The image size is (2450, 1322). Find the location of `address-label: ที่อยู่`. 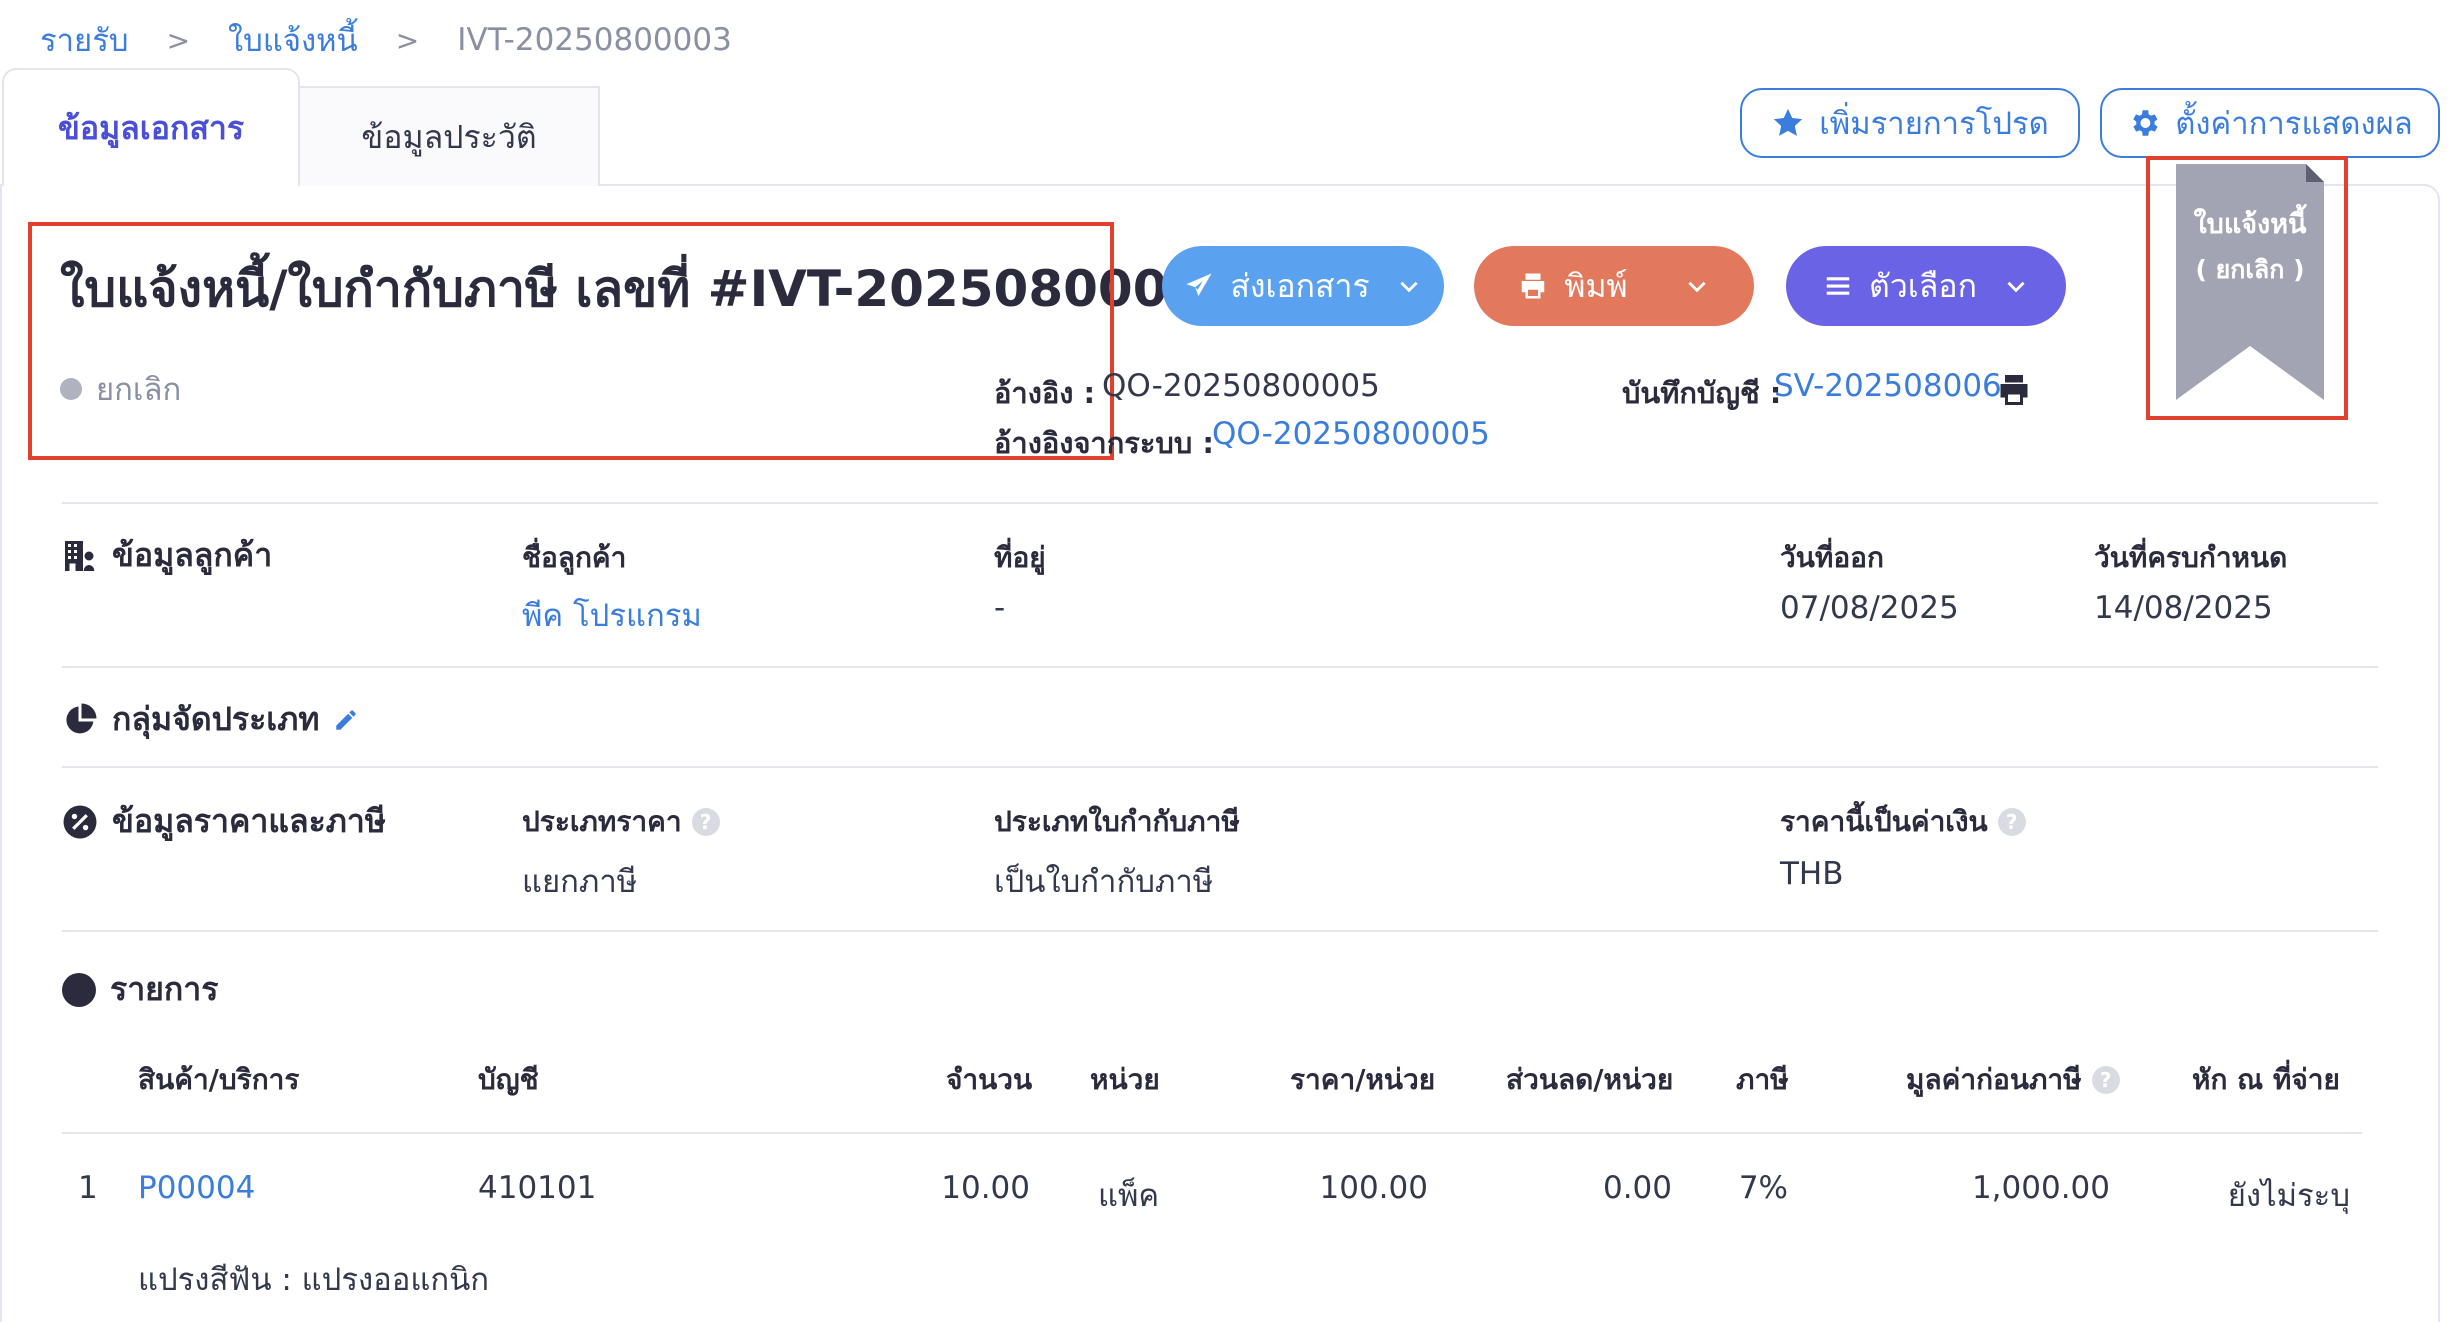

address-label: ที่อยู่ is located at coordinates (1020, 557).